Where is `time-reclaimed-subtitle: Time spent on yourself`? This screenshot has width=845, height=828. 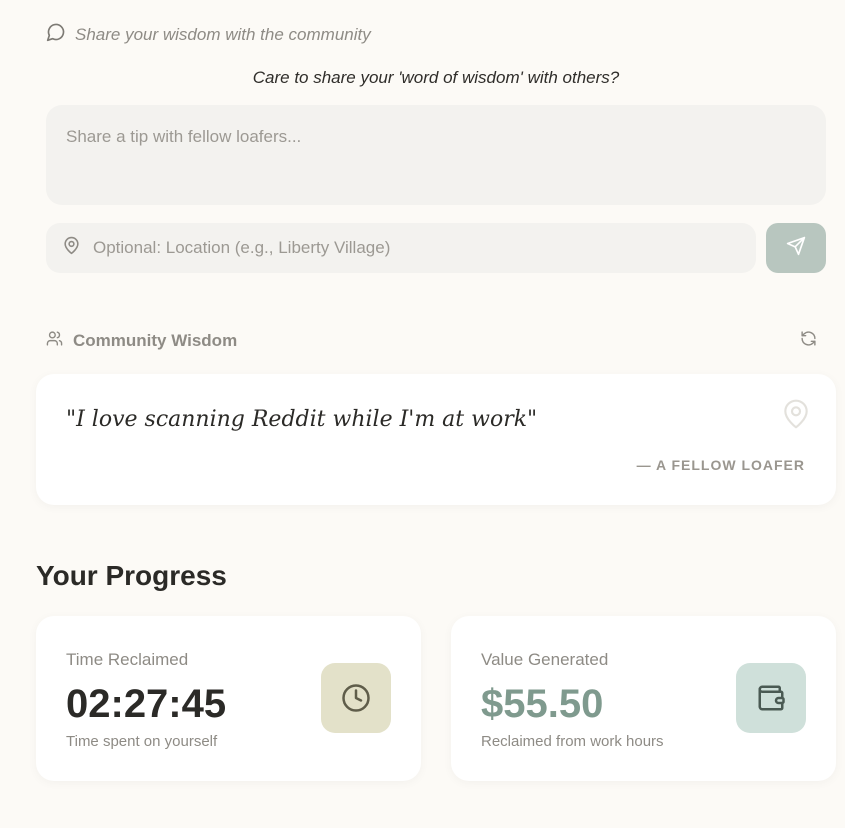
time-reclaimed-subtitle: Time spent on yourself is located at coordinates (142, 741).